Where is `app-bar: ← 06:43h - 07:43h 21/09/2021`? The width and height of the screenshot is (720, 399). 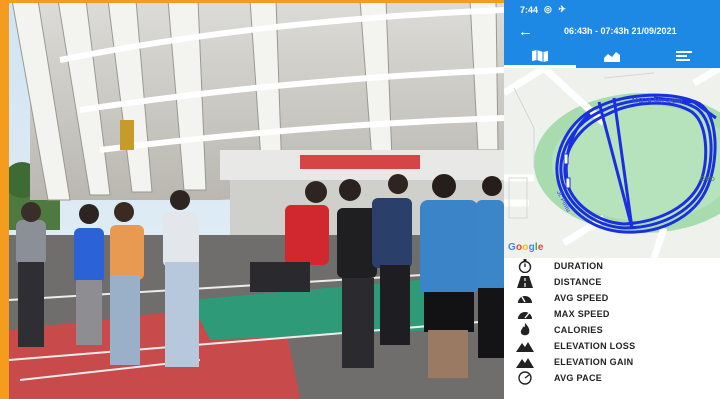 app-bar: ← 06:43h - 07:43h 21/09/2021 is located at coordinates (612, 32).